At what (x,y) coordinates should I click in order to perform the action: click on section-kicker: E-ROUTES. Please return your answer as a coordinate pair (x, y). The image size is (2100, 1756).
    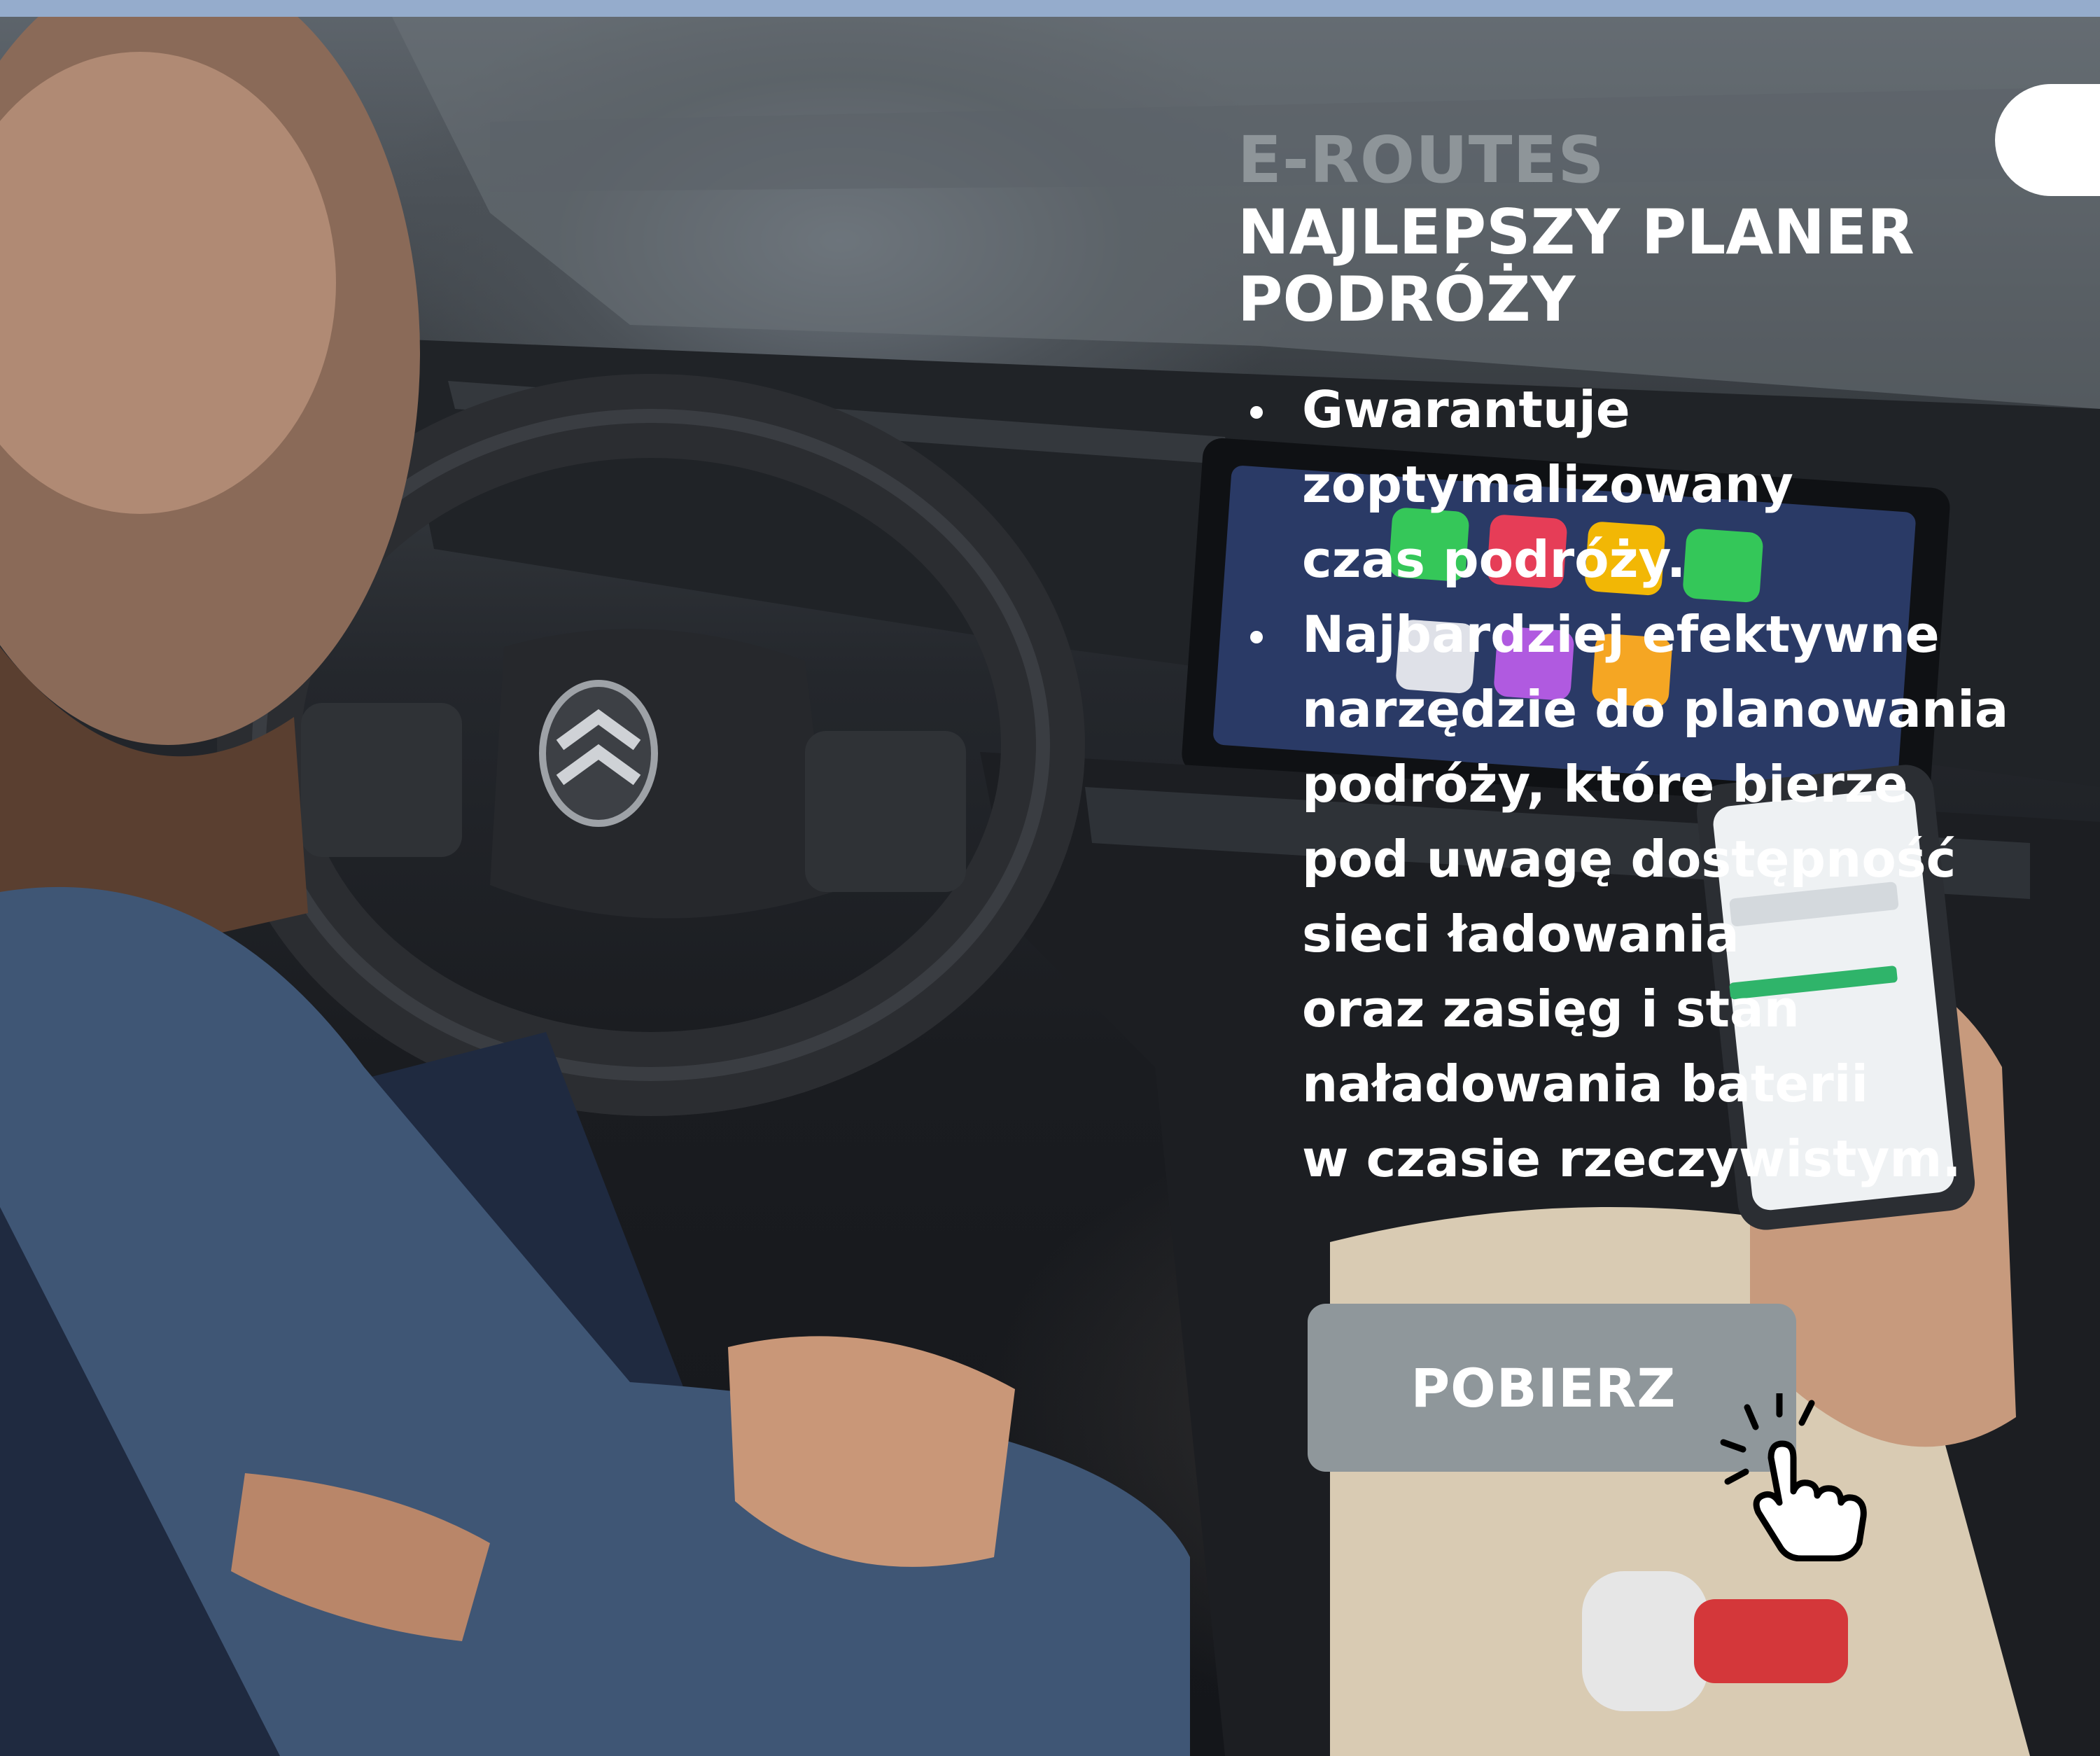
    Looking at the image, I should click on (1421, 160).